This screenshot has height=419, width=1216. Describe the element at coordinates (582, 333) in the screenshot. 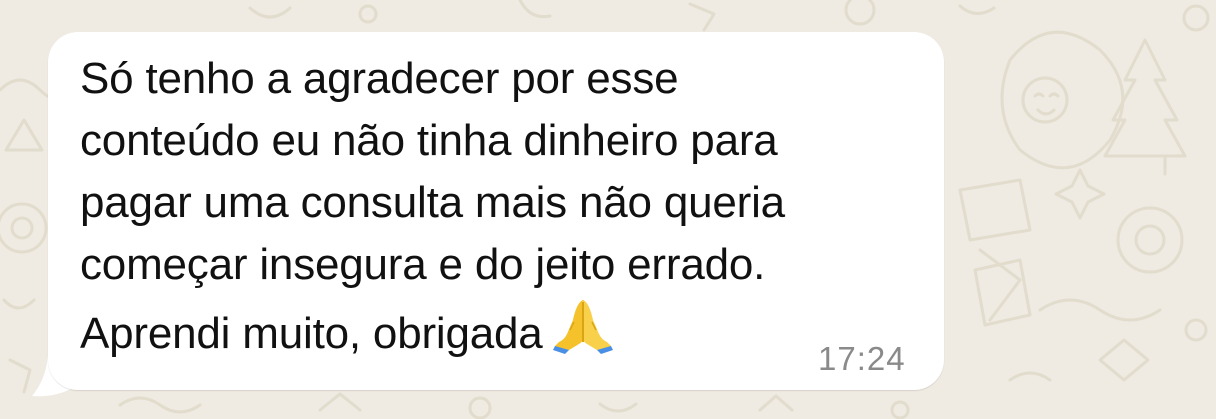

I see `folded-hands-icon` at that location.